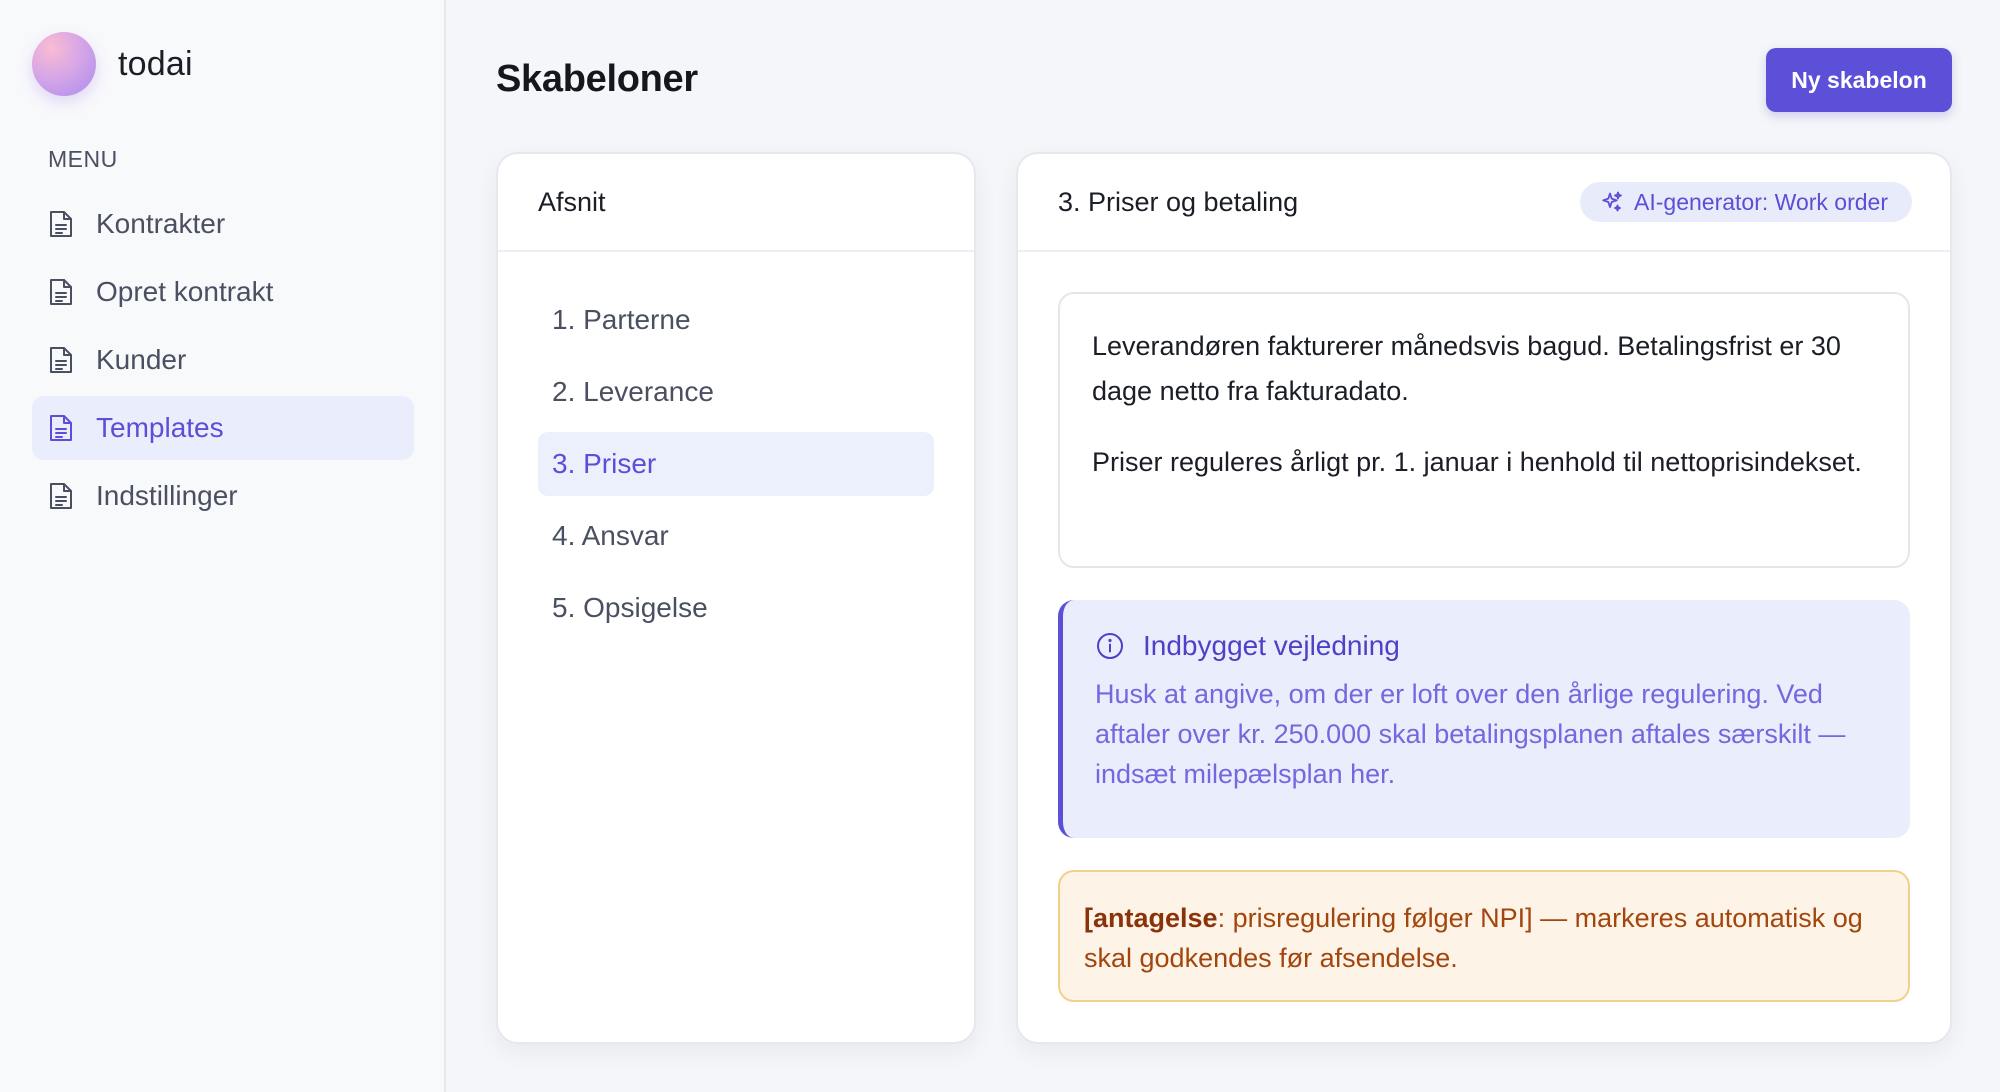 This screenshot has height=1092, width=2000. I want to click on sections-panel-header: Afsnit, so click(736, 203).